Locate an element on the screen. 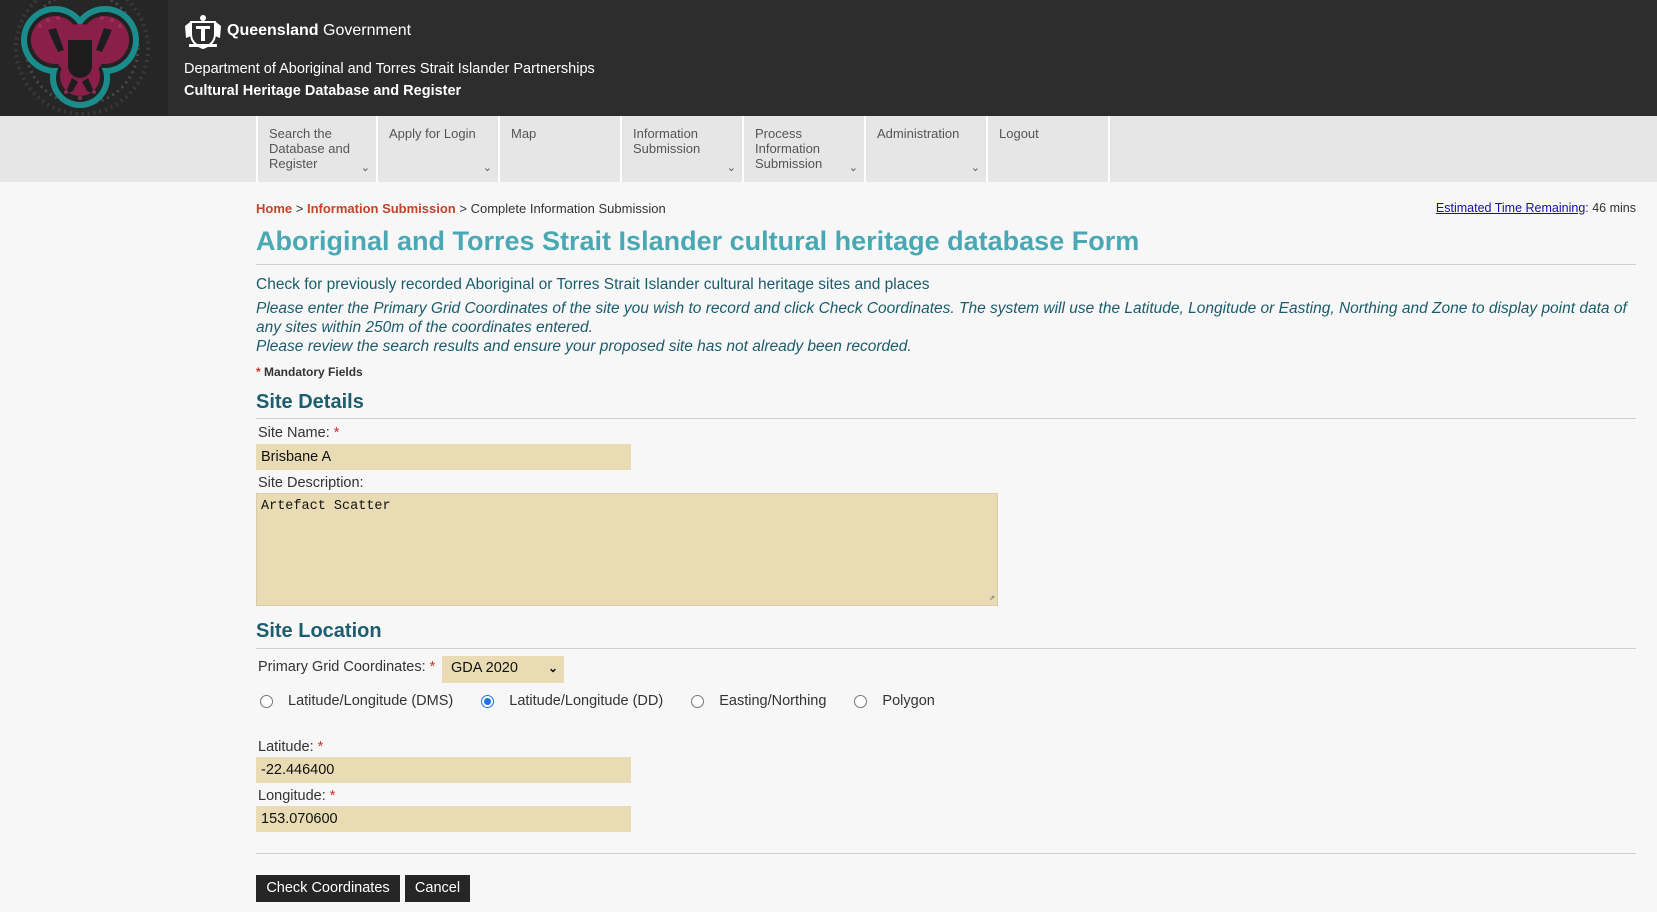 The width and height of the screenshot is (1657, 912). radio-label: Polygon is located at coordinates (908, 701).